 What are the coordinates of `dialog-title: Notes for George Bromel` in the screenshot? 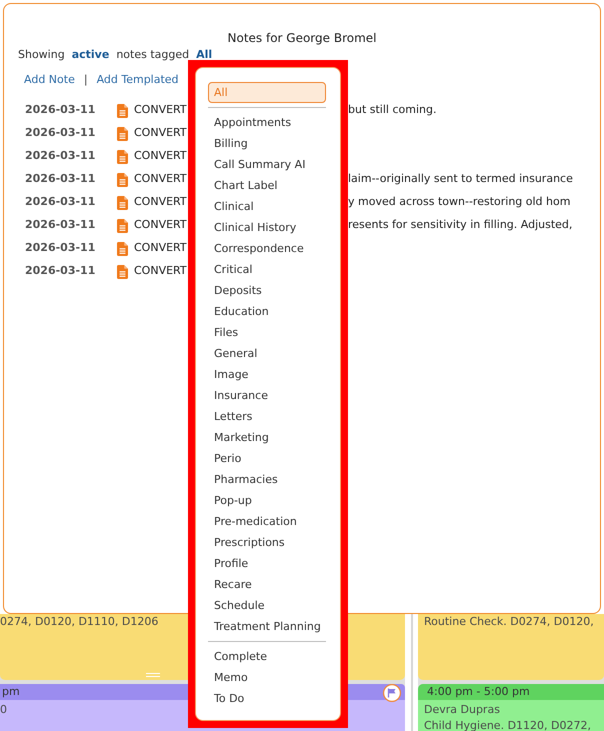 It's located at (302, 38).